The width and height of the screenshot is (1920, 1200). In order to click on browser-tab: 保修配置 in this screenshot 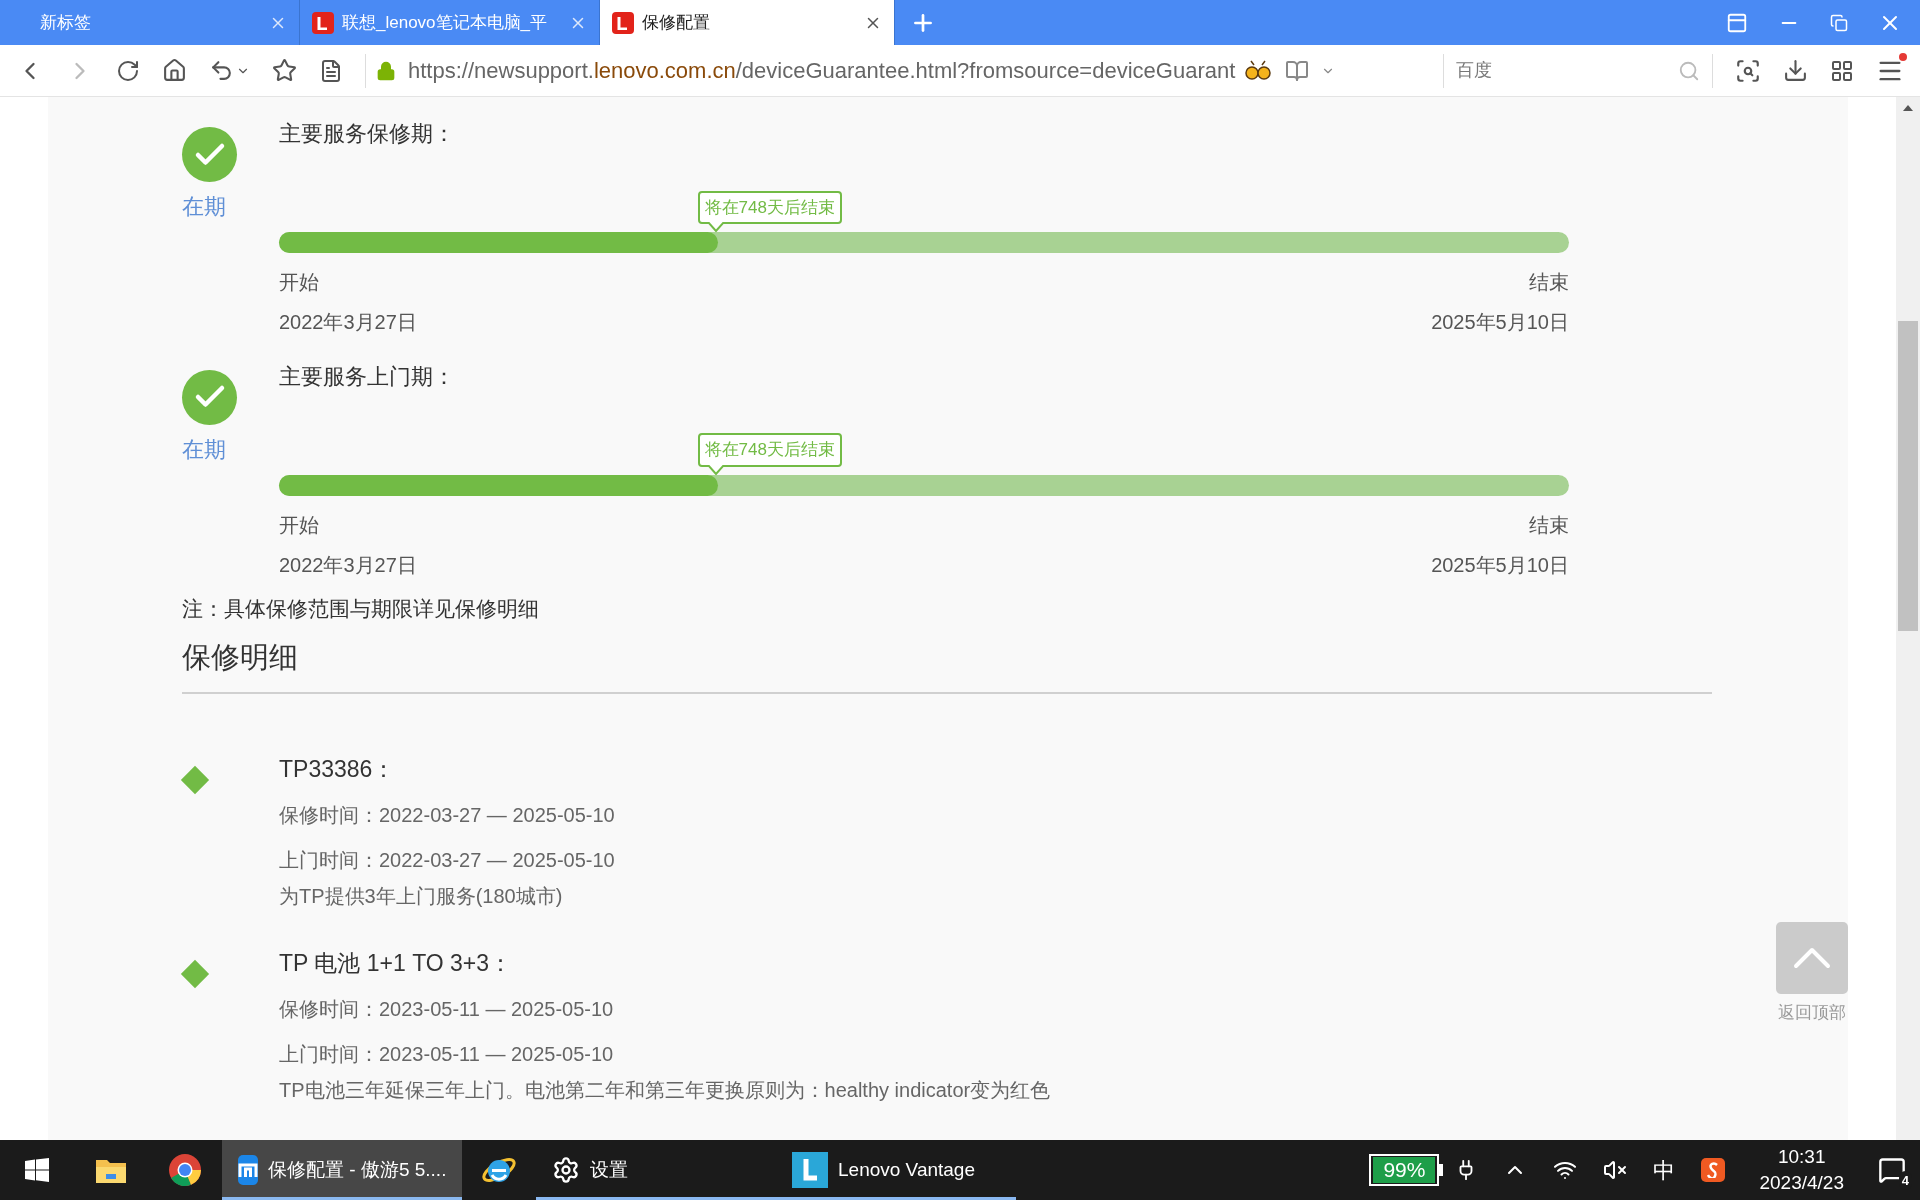, I will do `click(747, 22)`.